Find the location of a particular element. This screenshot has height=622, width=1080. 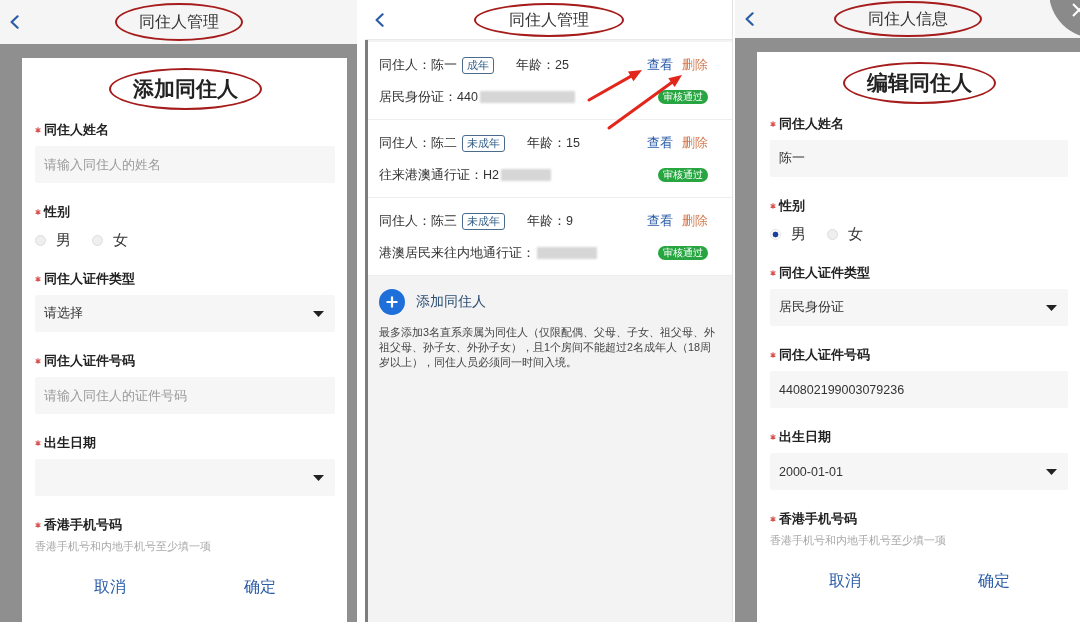

input-field: 请输入同住人的姓名 is located at coordinates (185, 164).